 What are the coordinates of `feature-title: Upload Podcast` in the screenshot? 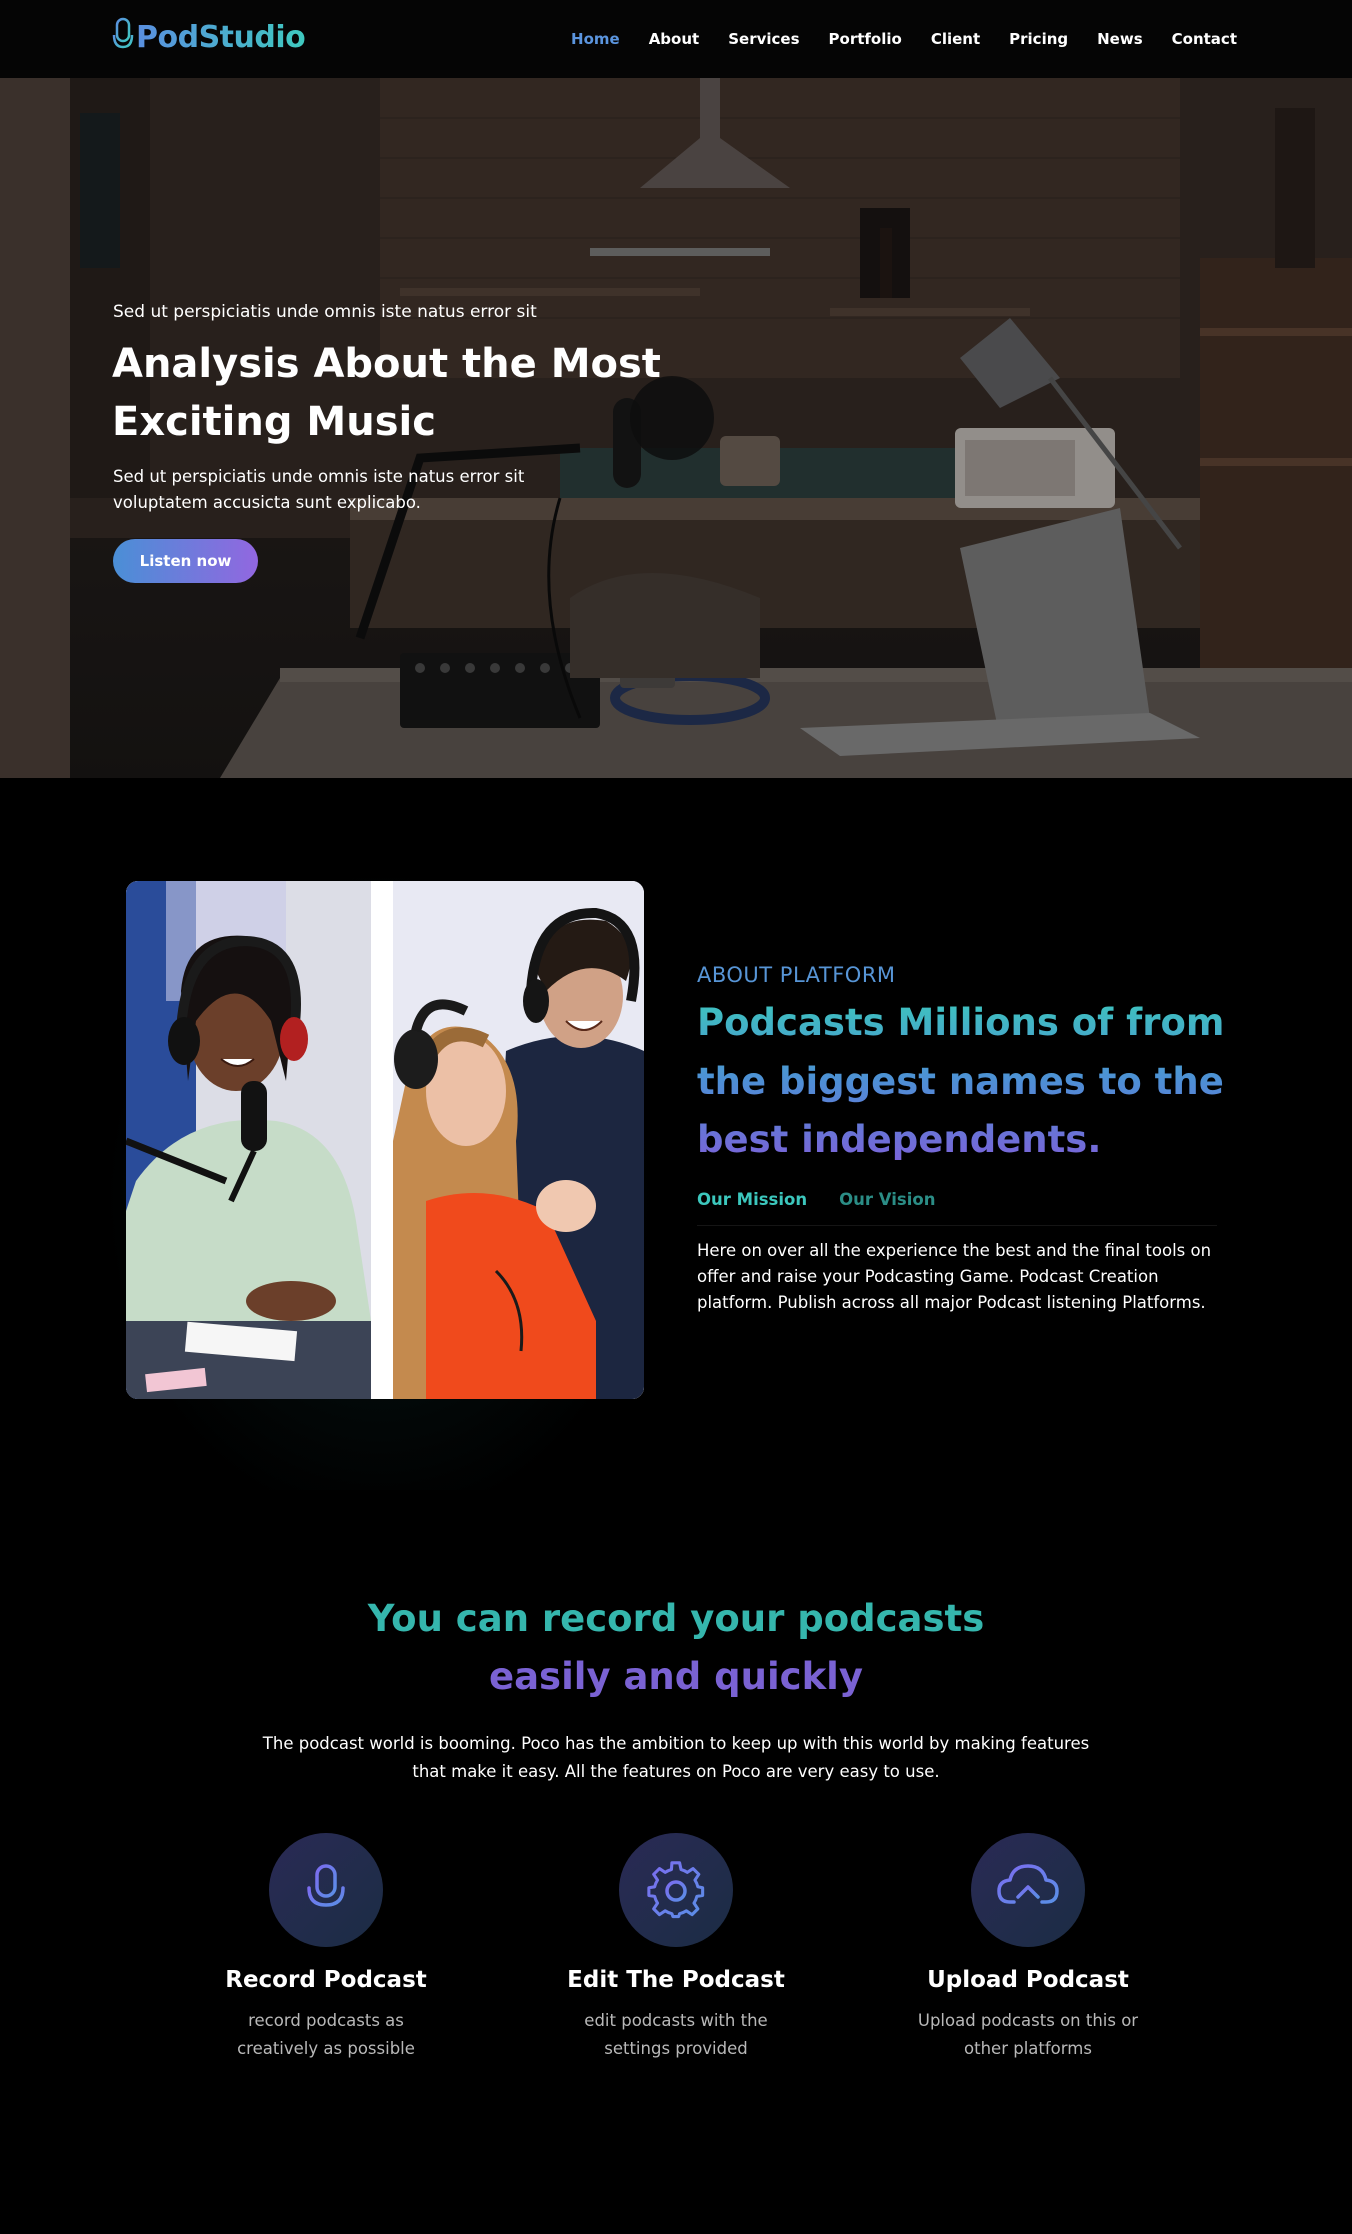 It's located at (1028, 1980).